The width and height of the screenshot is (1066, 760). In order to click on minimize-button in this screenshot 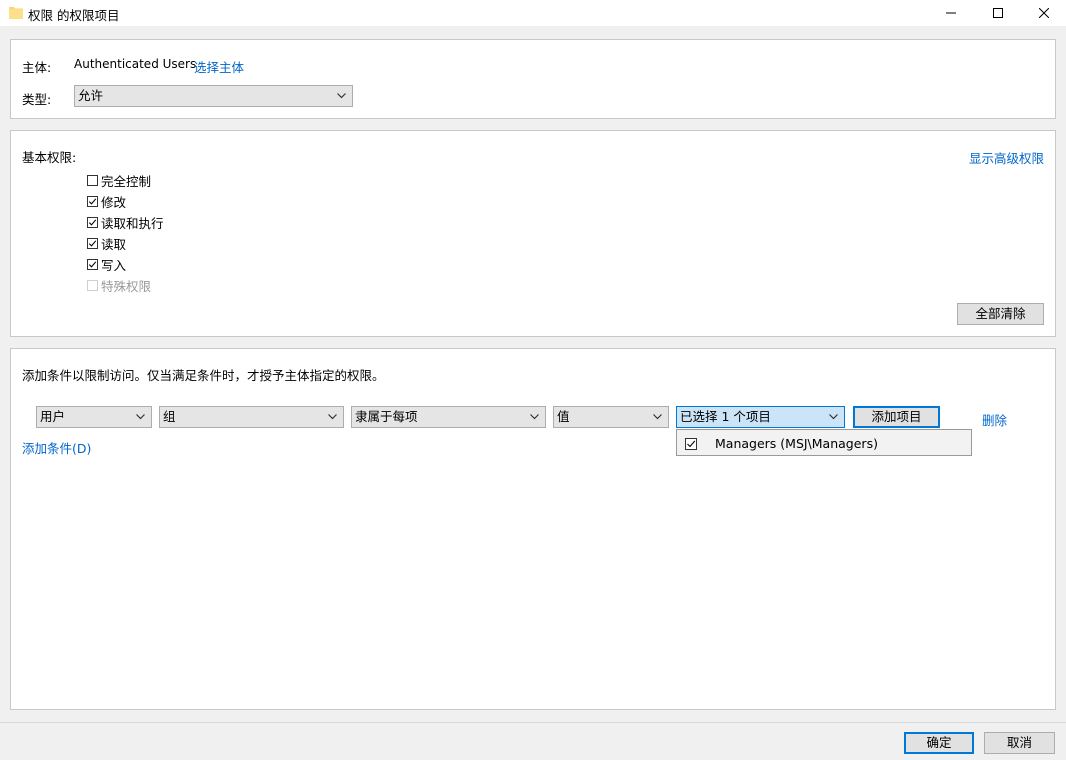, I will do `click(951, 13)`.